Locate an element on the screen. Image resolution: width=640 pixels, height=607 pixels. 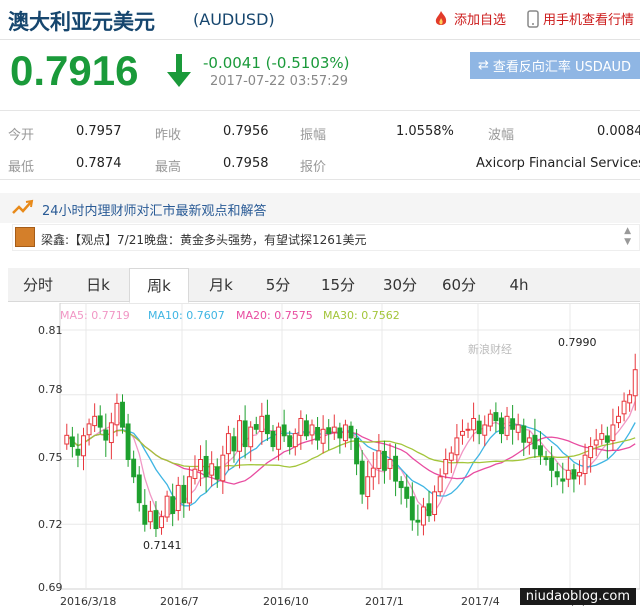
prev-close-value: 0.7956 is located at coordinates (246, 131).